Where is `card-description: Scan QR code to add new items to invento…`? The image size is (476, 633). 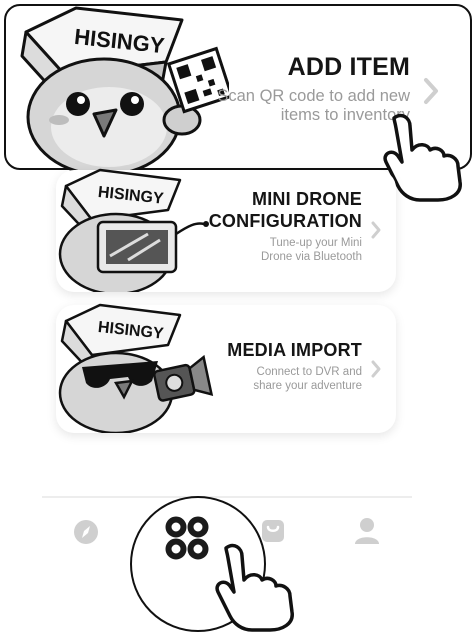
card-description: Scan QR code to add new items to invento… is located at coordinates (313, 105).